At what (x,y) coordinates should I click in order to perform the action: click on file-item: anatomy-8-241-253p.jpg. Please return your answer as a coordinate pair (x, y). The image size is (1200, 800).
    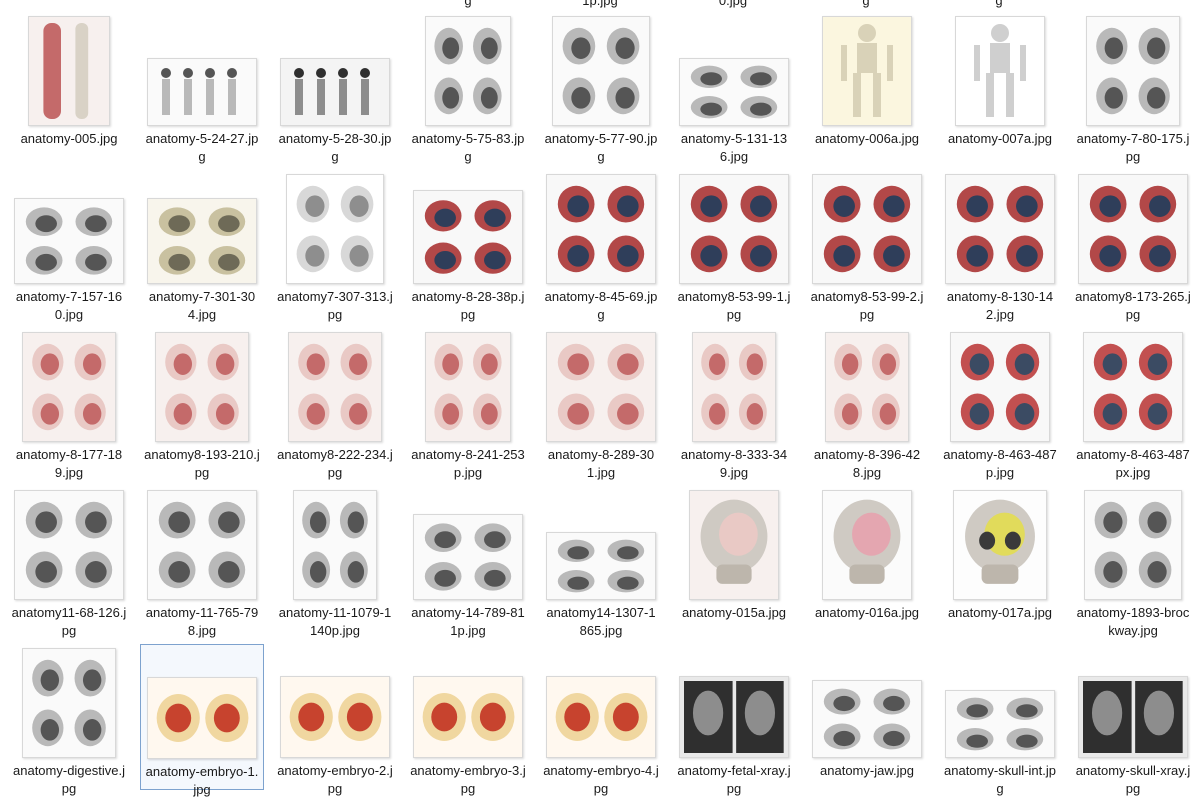
    Looking at the image, I should click on (468, 404).